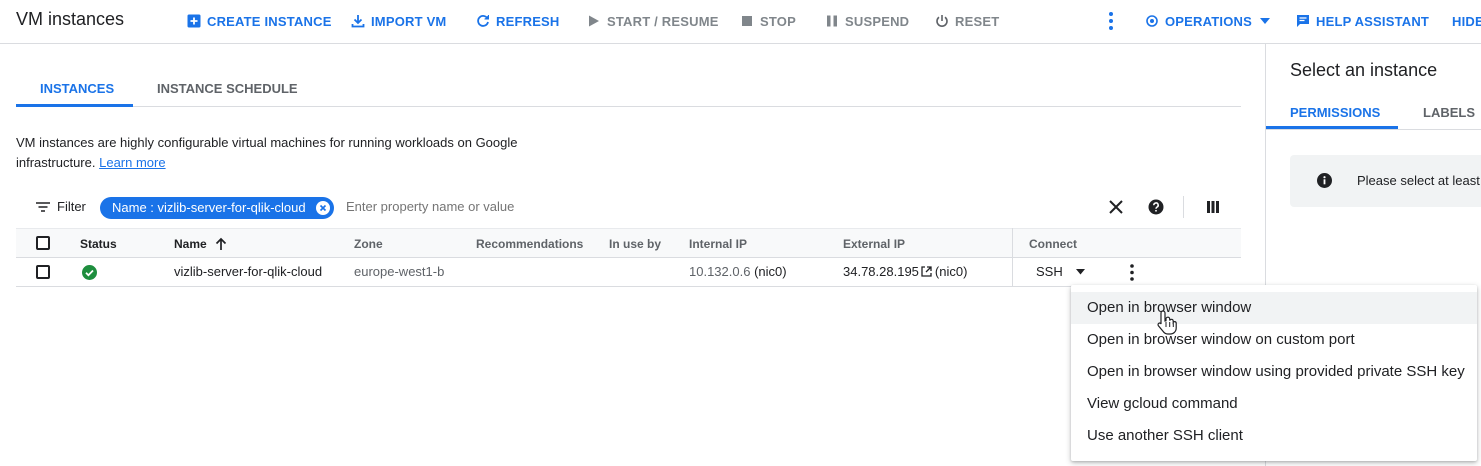  I want to click on import-vm-button: IMPORT VM, so click(398, 21).